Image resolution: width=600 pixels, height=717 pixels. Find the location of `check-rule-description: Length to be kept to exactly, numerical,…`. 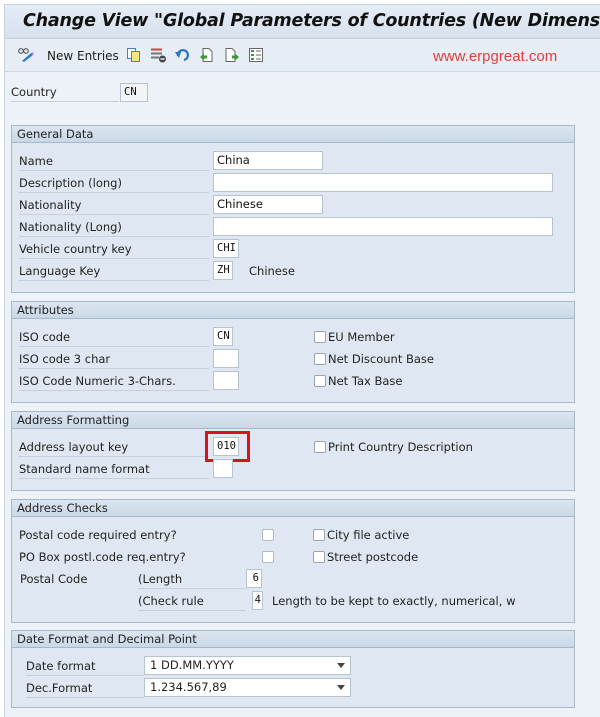

check-rule-description: Length to be kept to exactly, numerical,… is located at coordinates (394, 601).